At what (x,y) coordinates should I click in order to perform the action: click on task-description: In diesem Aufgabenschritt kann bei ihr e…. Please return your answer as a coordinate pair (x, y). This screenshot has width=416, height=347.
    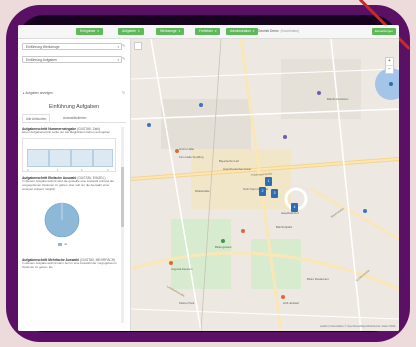
    Looking at the image, I should click on (69, 265).